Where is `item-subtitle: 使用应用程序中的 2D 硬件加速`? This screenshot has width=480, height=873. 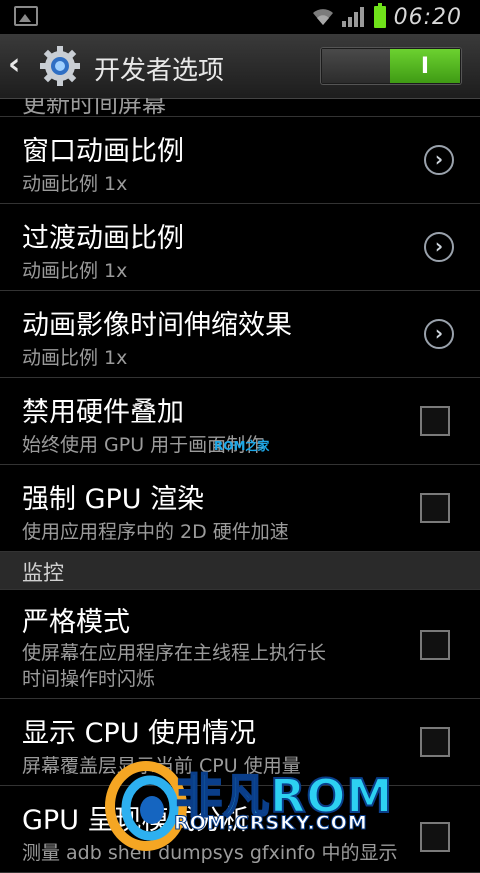
item-subtitle: 使用应用程序中的 2D 硬件加速 is located at coordinates (155, 532).